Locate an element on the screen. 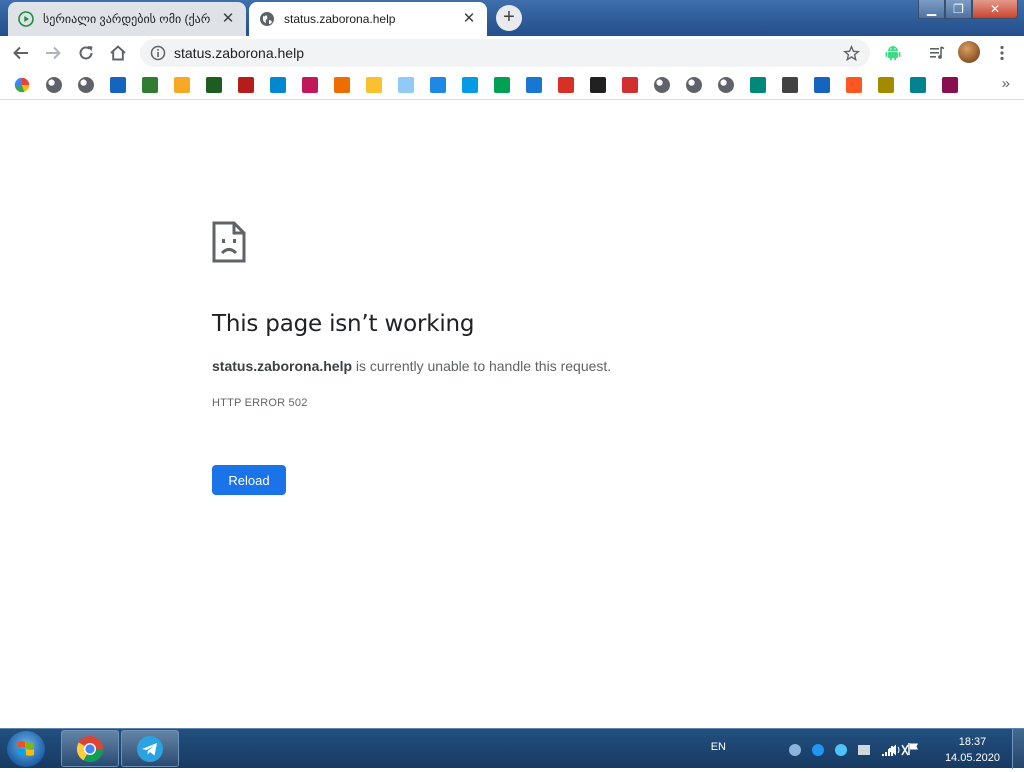  reload-button: Reload is located at coordinates (249, 480).